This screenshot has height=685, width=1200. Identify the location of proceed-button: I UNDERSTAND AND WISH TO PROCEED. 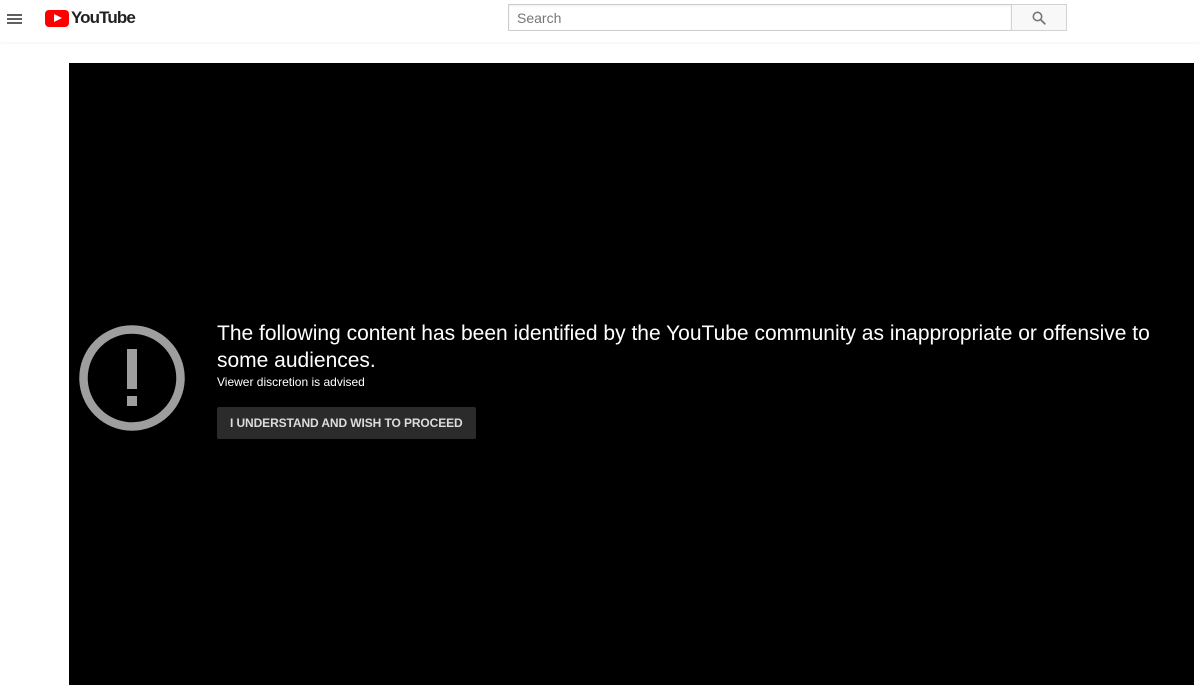
(346, 423).